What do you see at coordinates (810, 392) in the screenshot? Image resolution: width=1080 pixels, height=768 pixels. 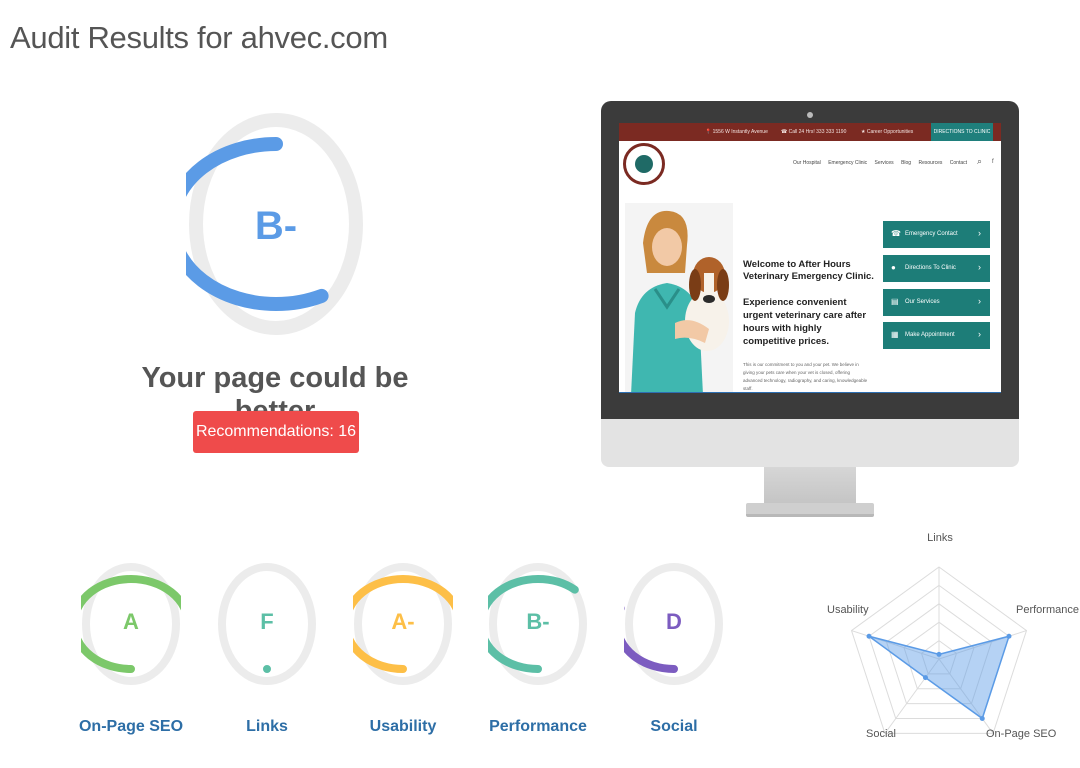 I see `hero-divider` at bounding box center [810, 392].